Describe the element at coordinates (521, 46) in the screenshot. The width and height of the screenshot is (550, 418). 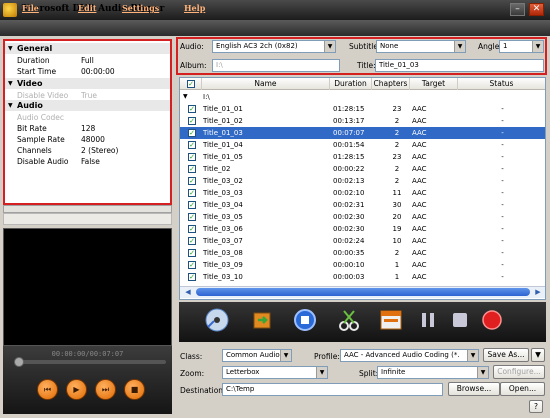
I see `angle-select: 1 ▼` at that location.